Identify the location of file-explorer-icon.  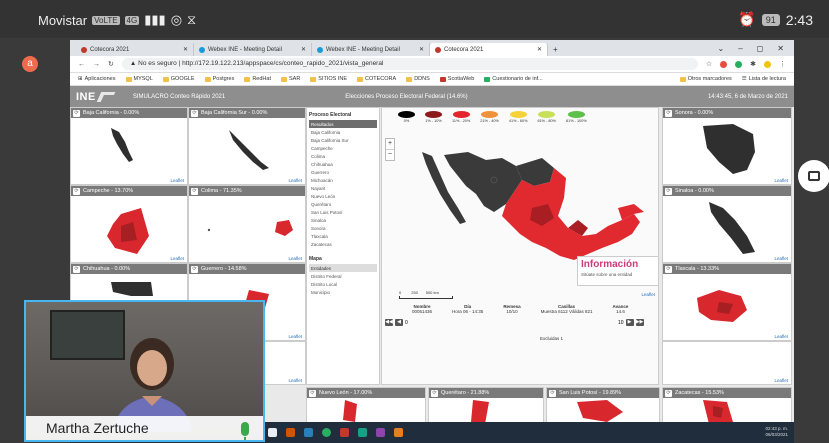
(272, 432).